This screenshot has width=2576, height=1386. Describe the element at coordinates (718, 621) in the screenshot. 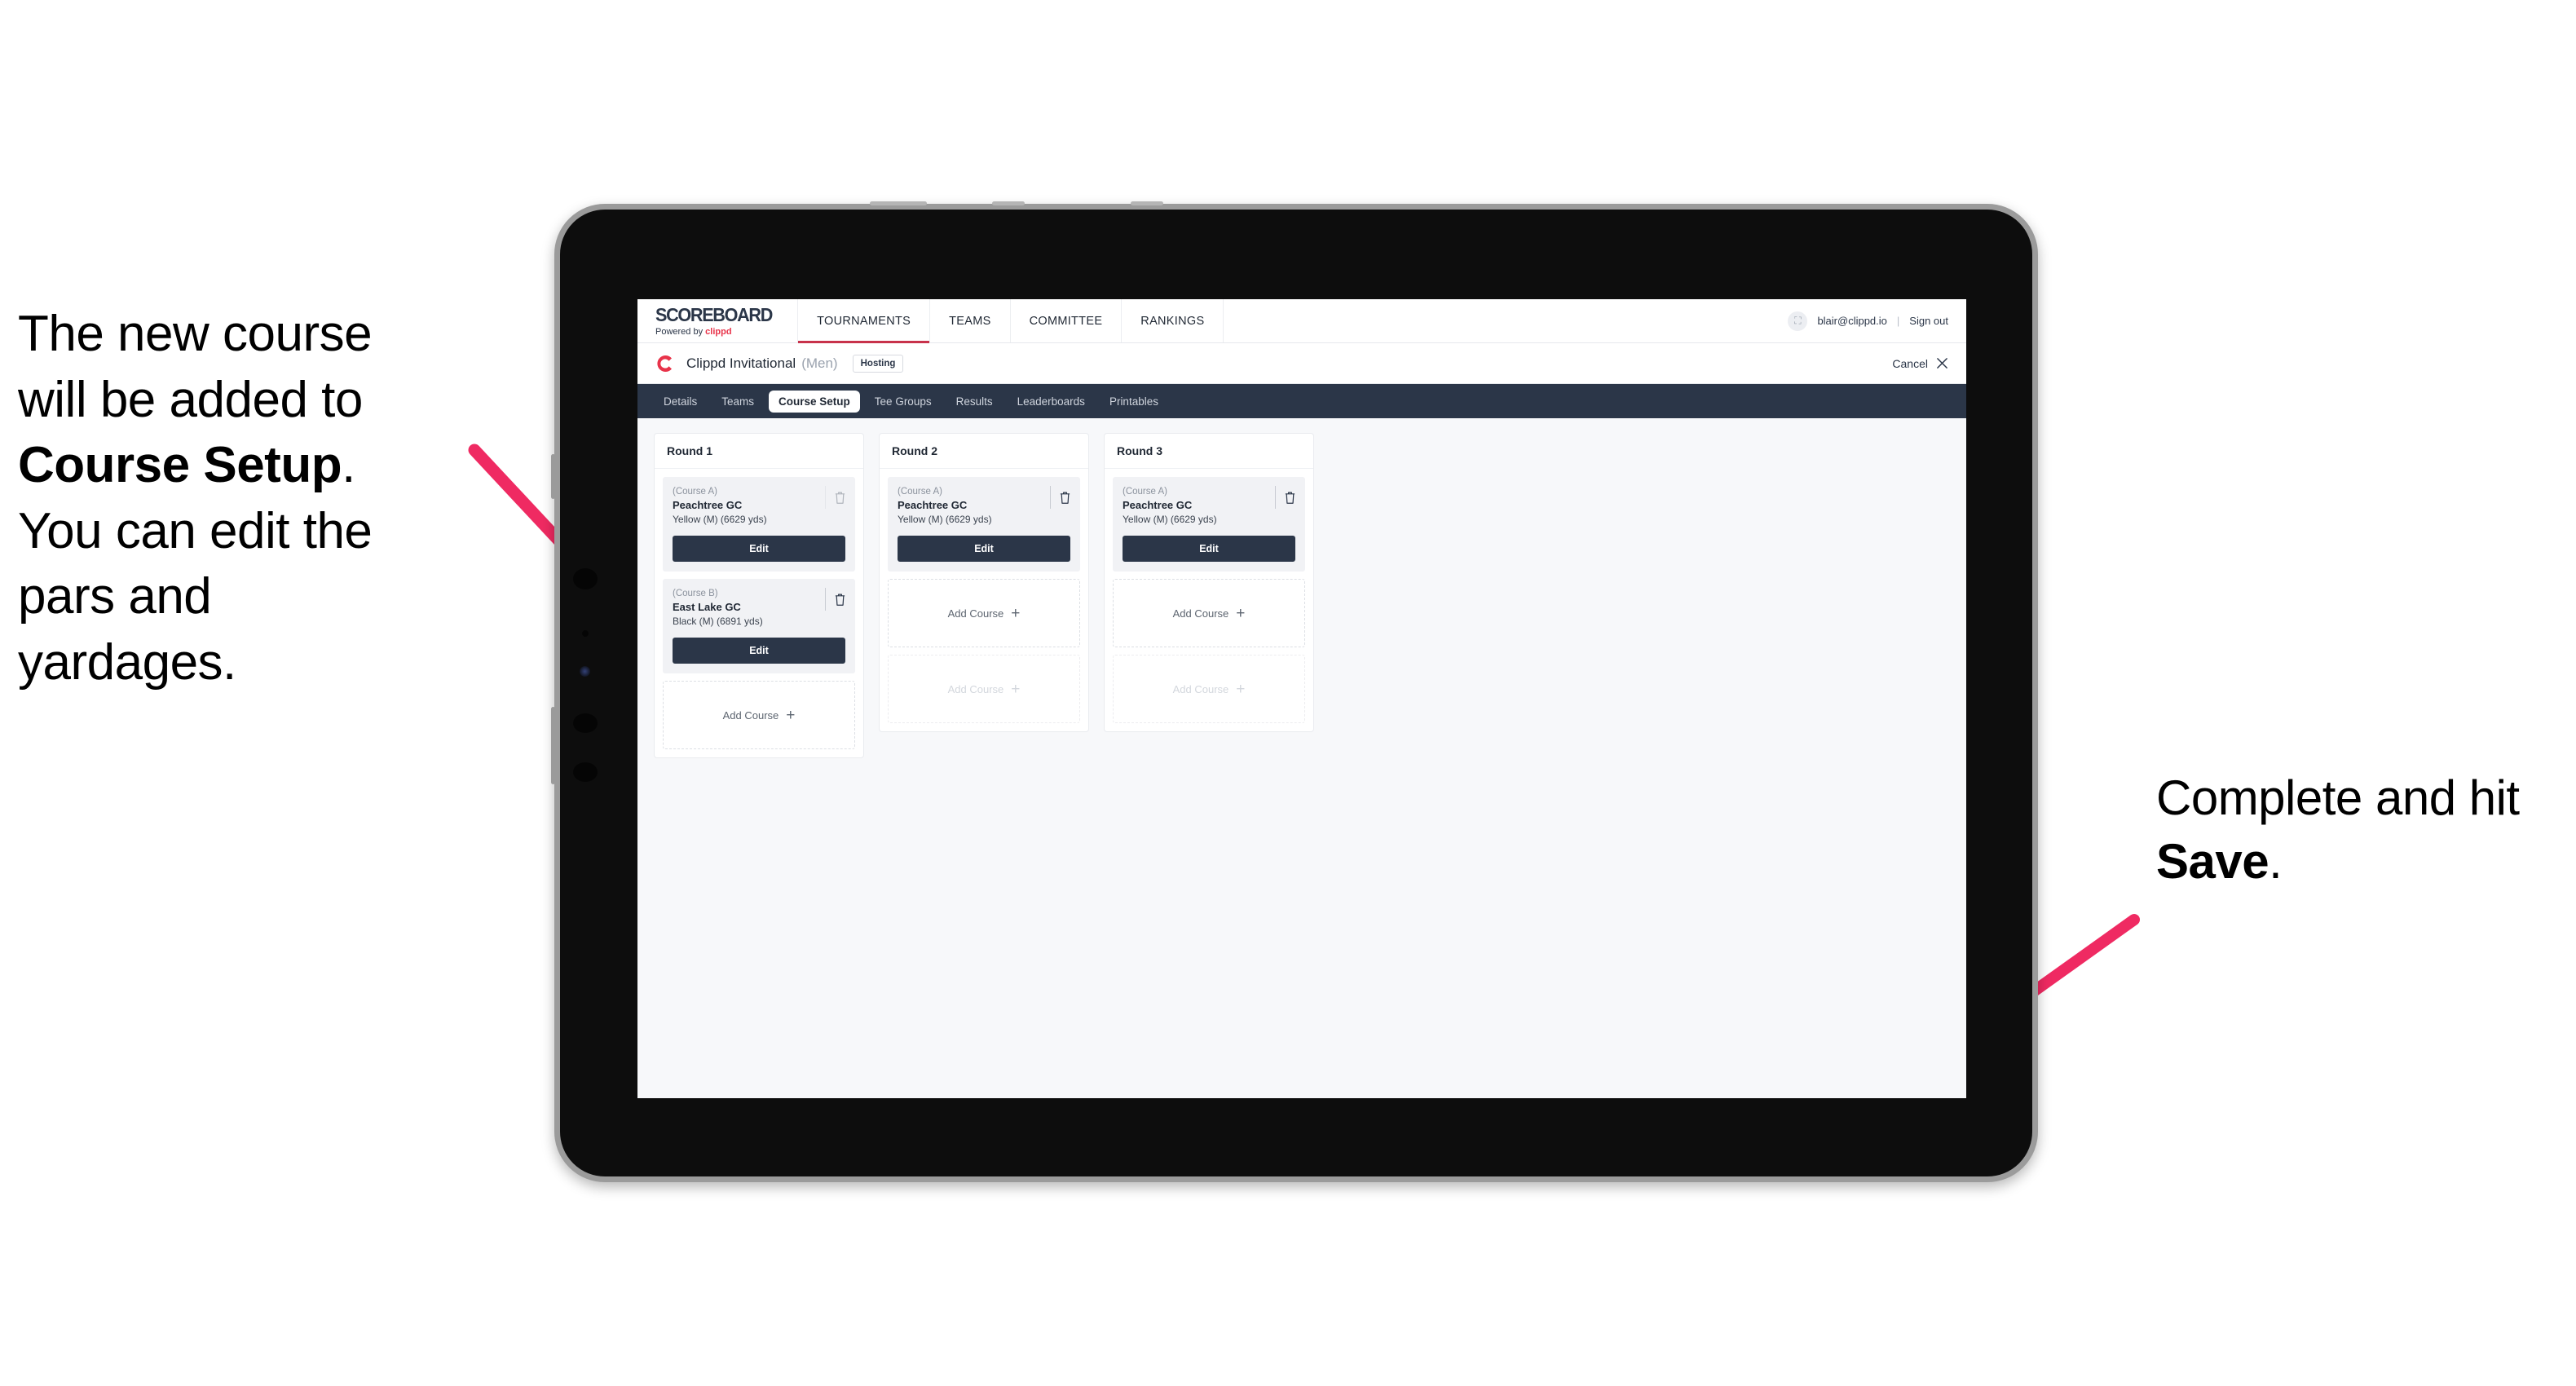

I see `course-tee-info: Black (M) (6891 yds)` at that location.